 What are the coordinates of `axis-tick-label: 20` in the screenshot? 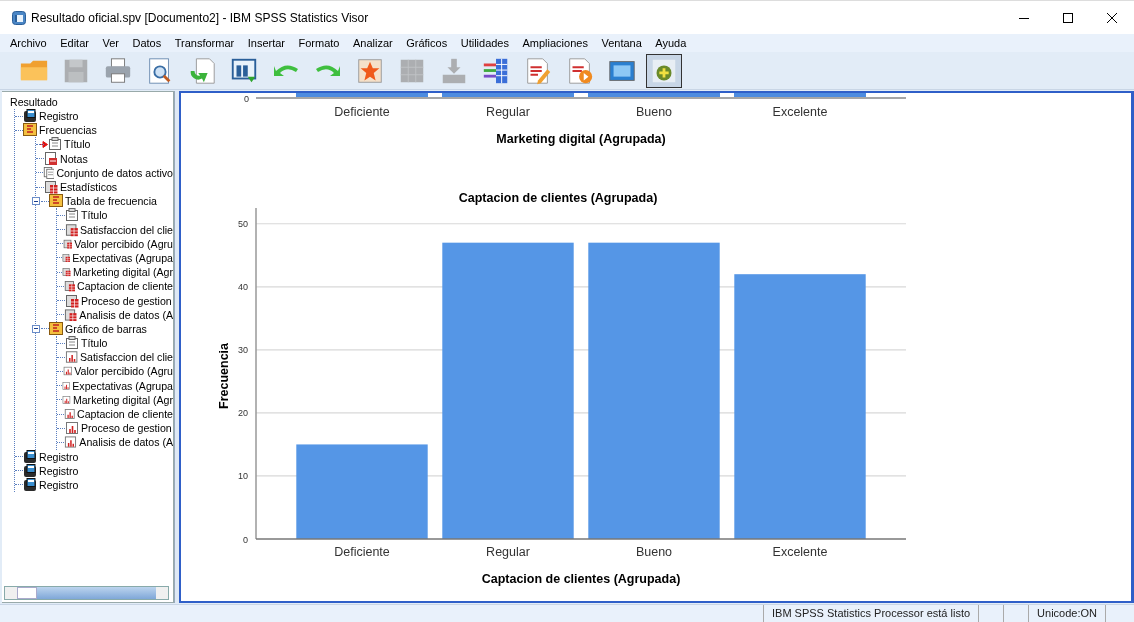 It's located at (243, 413).